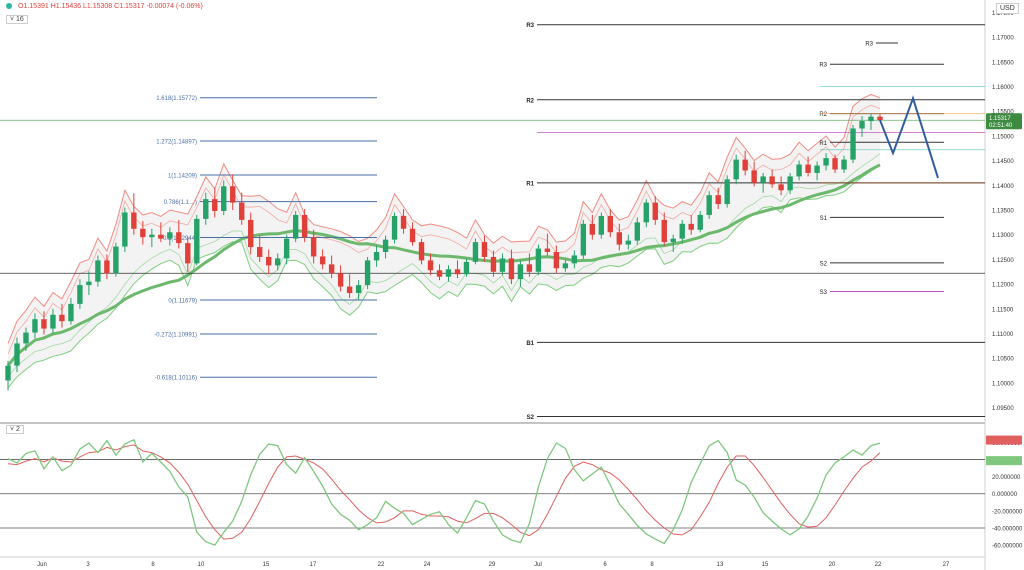 This screenshot has width=1024, height=570. I want to click on monthly-pivot-label: B1, so click(530, 344).